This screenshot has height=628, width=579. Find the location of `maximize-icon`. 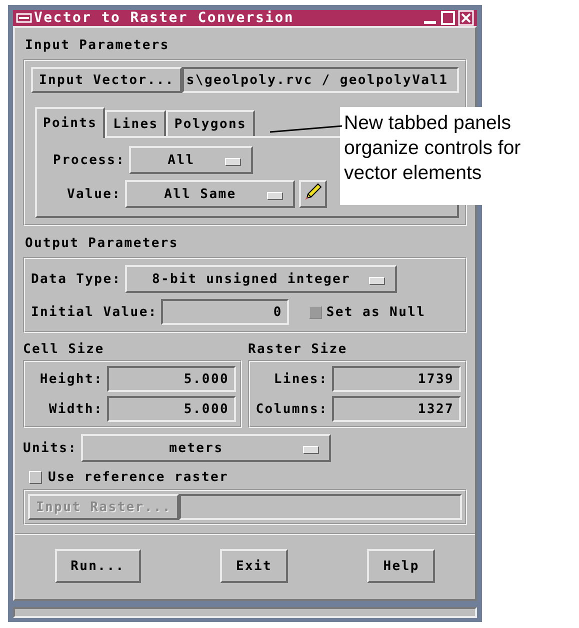

maximize-icon is located at coordinates (448, 18).